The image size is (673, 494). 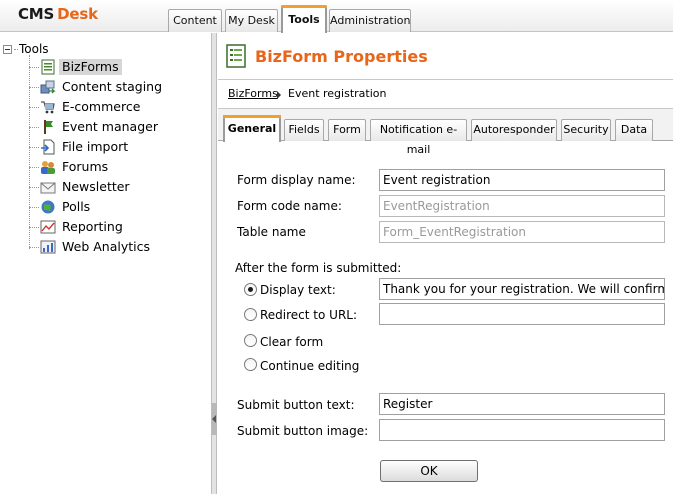 What do you see at coordinates (370, 20) in the screenshot?
I see `tab-administration: Administration` at bounding box center [370, 20].